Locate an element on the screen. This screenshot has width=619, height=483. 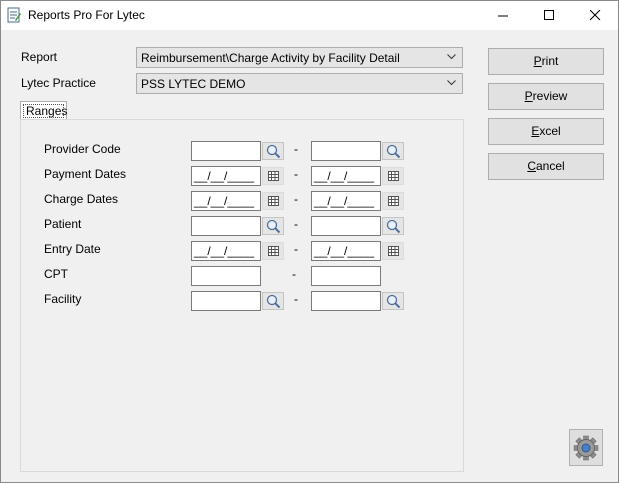
payment-dates-from-field: __/__/____ is located at coordinates (226, 176).